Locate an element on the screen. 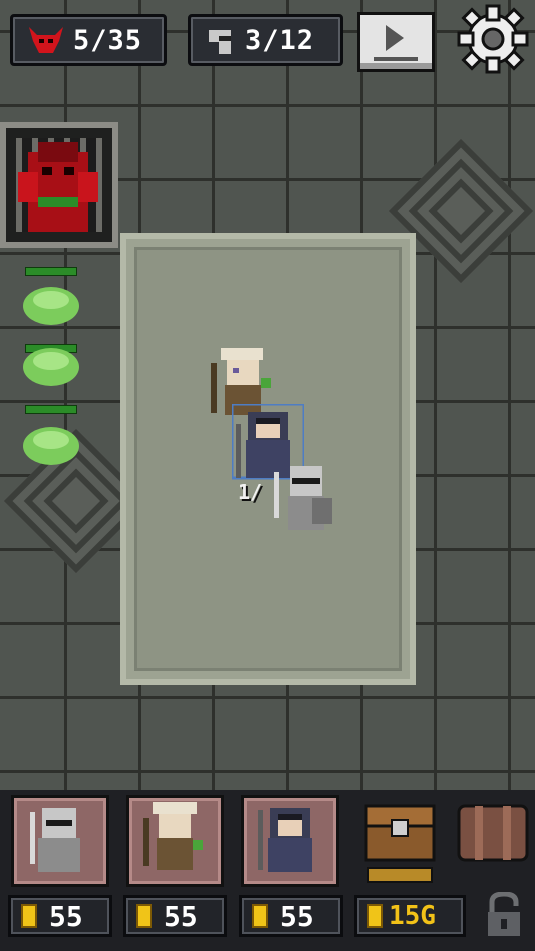 The width and height of the screenshot is (535, 951). party-label: 1/ is located at coordinates (250, 492).